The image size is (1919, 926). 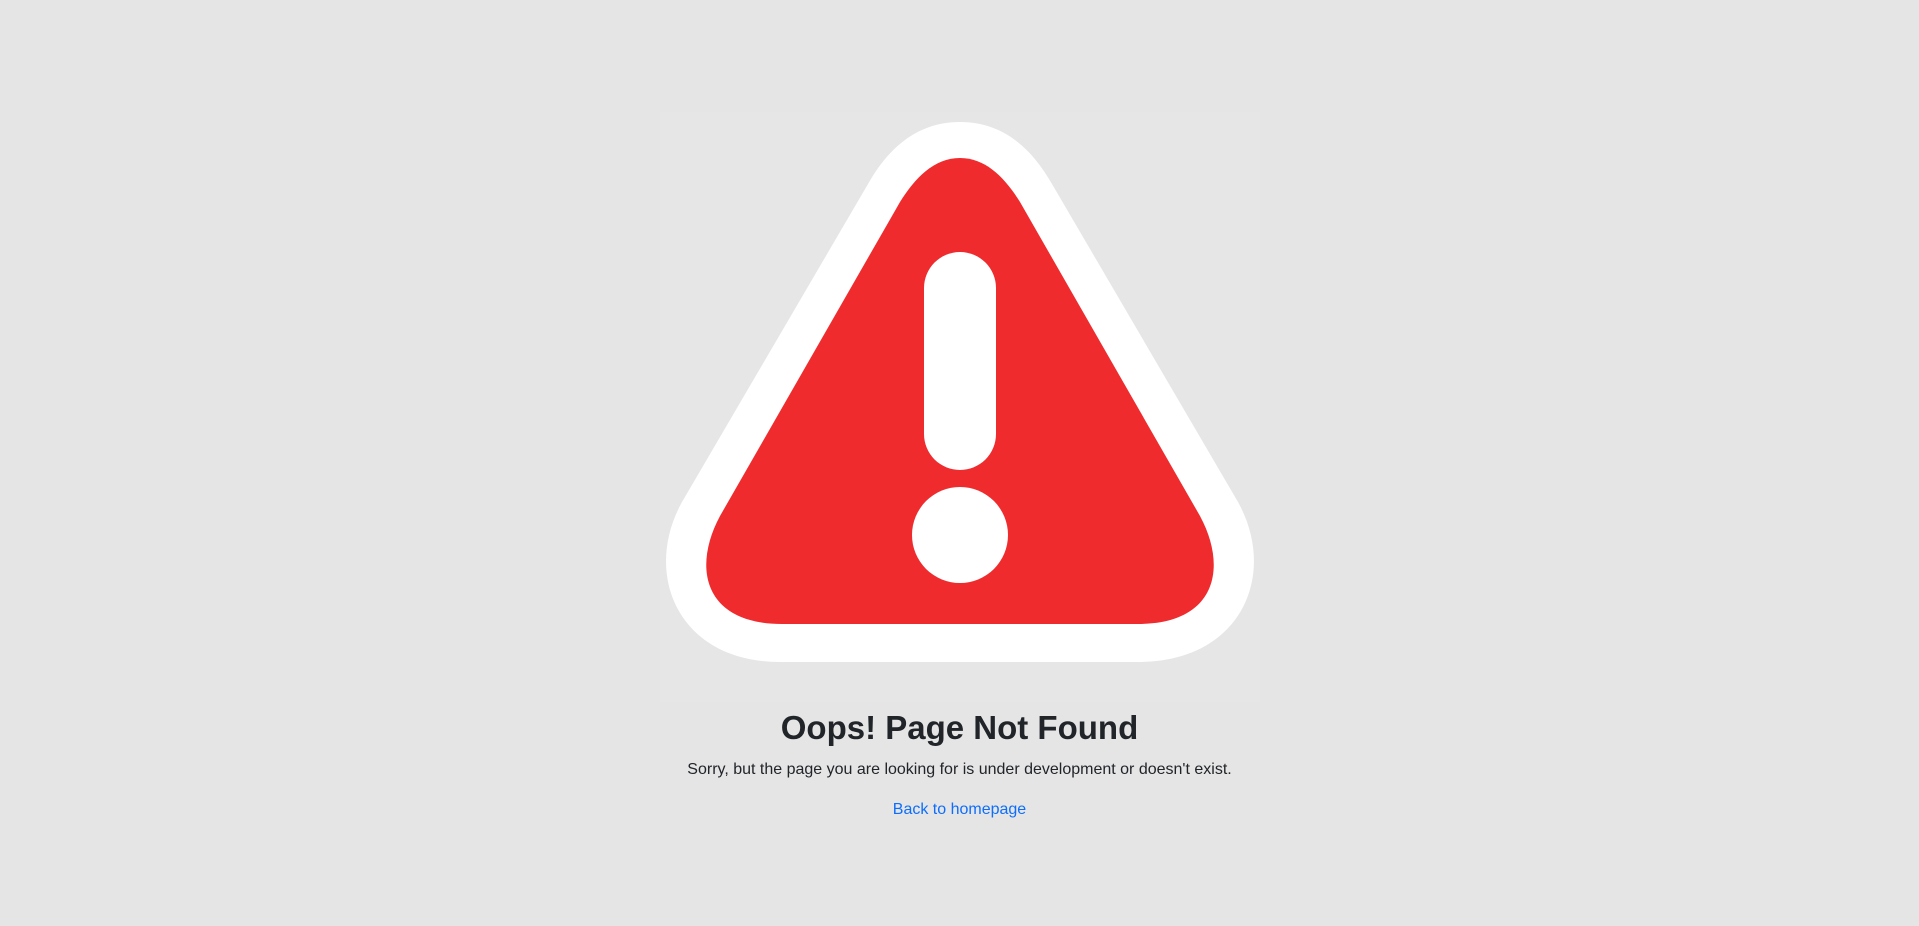 I want to click on back-to-homepage-link: Back to homepage, so click(x=959, y=810).